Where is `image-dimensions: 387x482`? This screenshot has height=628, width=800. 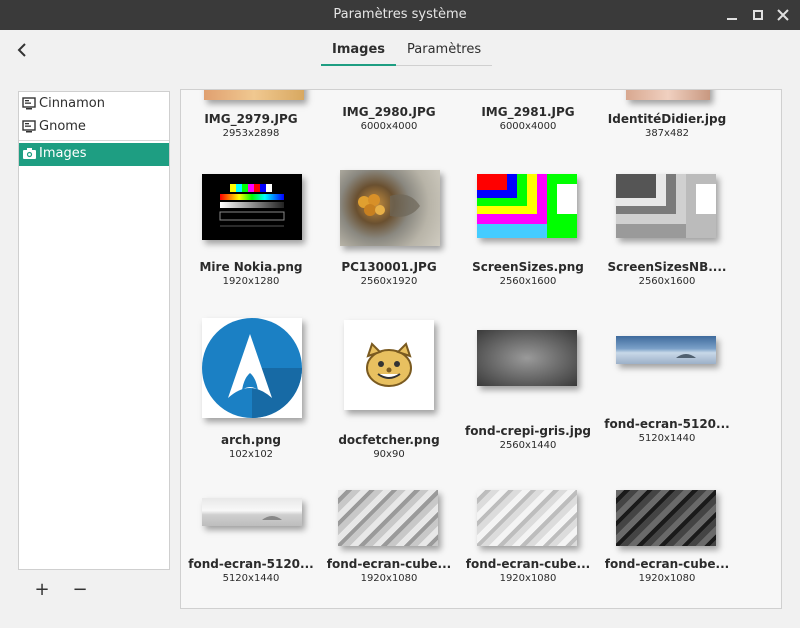
image-dimensions: 387x482 is located at coordinates (667, 133).